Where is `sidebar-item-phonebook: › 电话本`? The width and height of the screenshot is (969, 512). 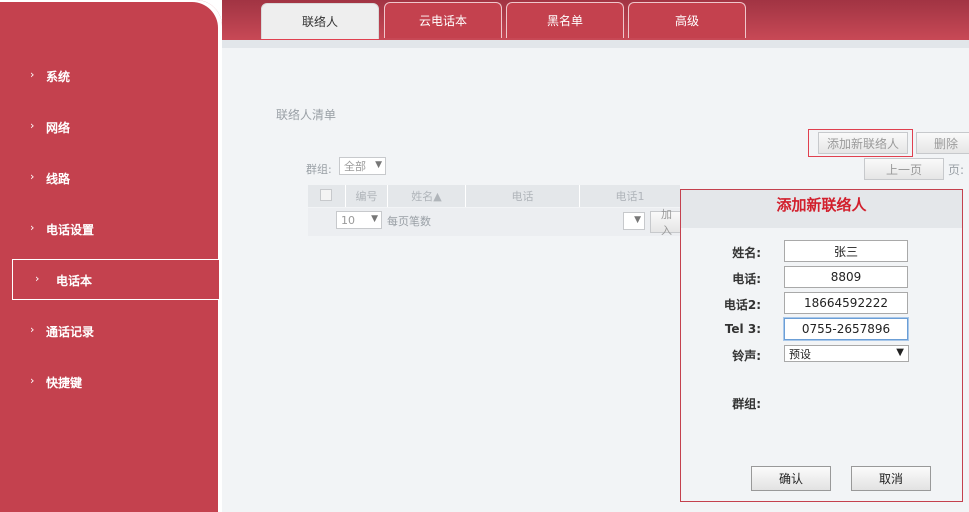 sidebar-item-phonebook: › 电话本 is located at coordinates (116, 279).